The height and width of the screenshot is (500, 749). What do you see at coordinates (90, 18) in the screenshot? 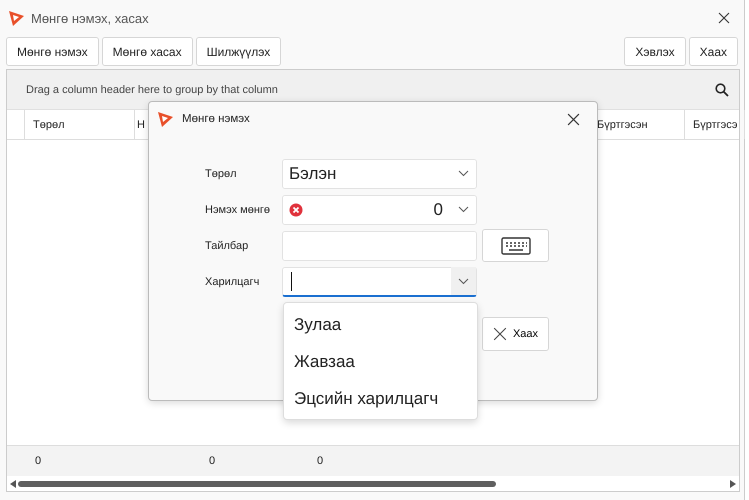
I see `window-title: Мөнгө нэмэх, хасах` at bounding box center [90, 18].